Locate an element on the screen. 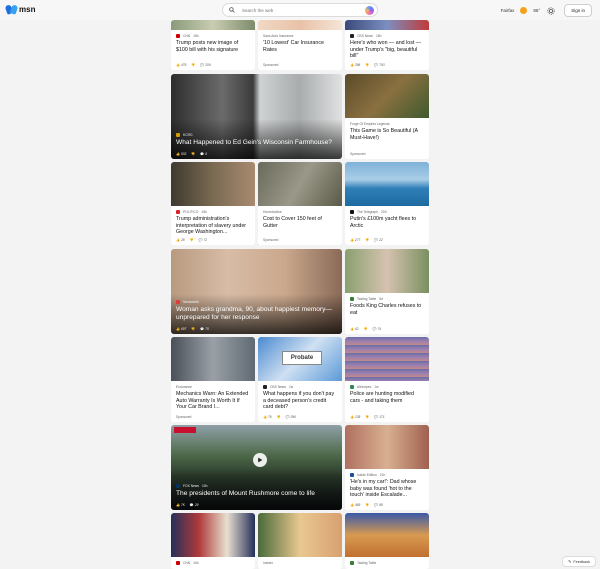 This screenshot has width=600, height=569. like-icon: 👍 62 is located at coordinates (354, 329).